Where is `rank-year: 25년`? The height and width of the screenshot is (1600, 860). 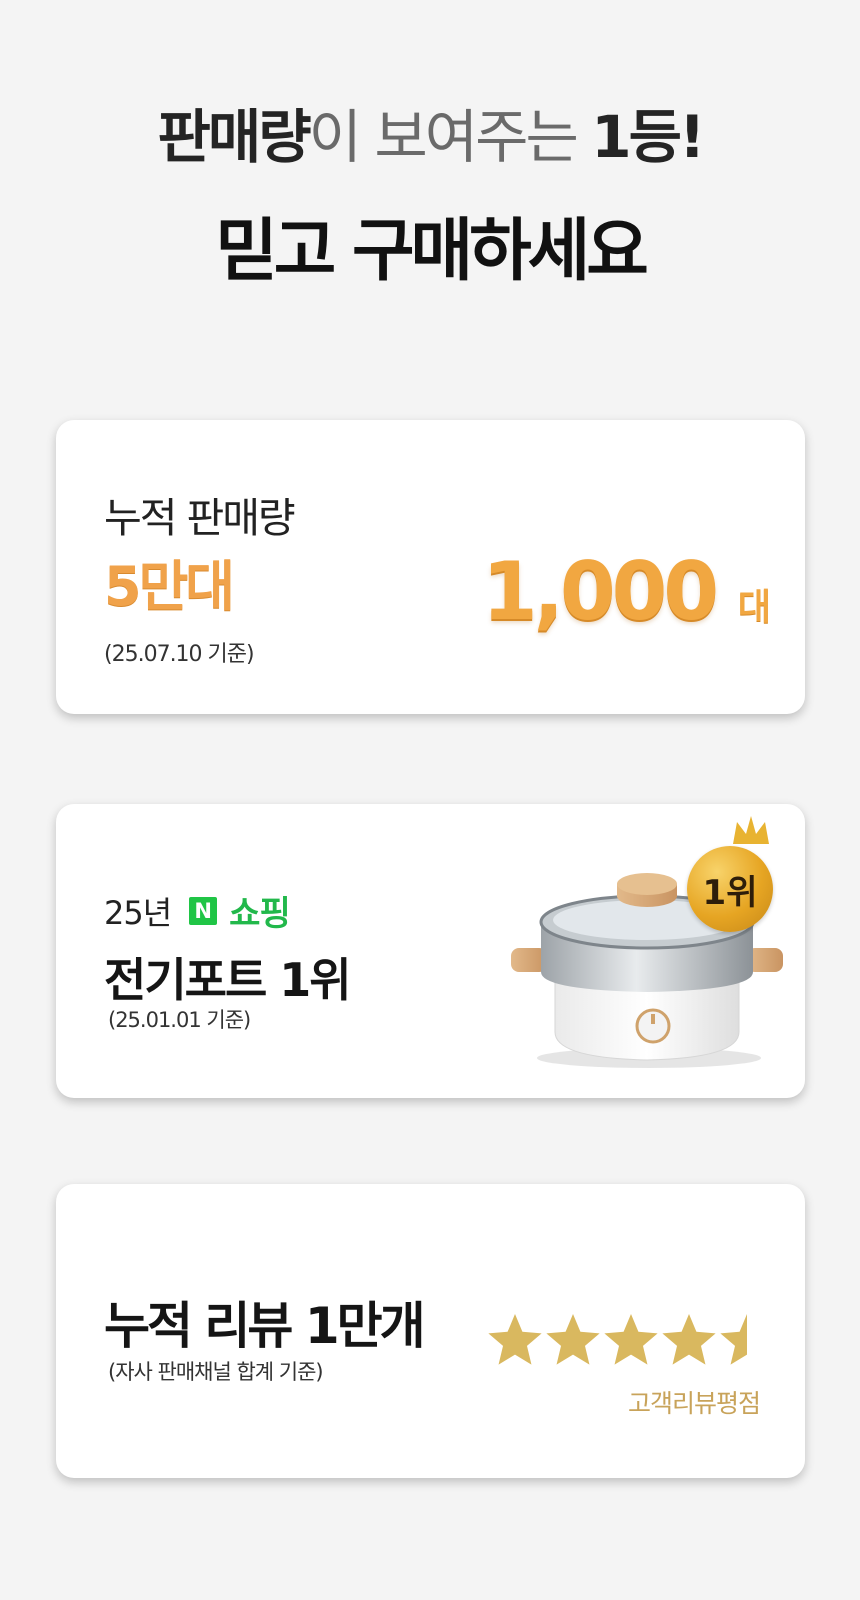
rank-year: 25년 is located at coordinates (138, 912).